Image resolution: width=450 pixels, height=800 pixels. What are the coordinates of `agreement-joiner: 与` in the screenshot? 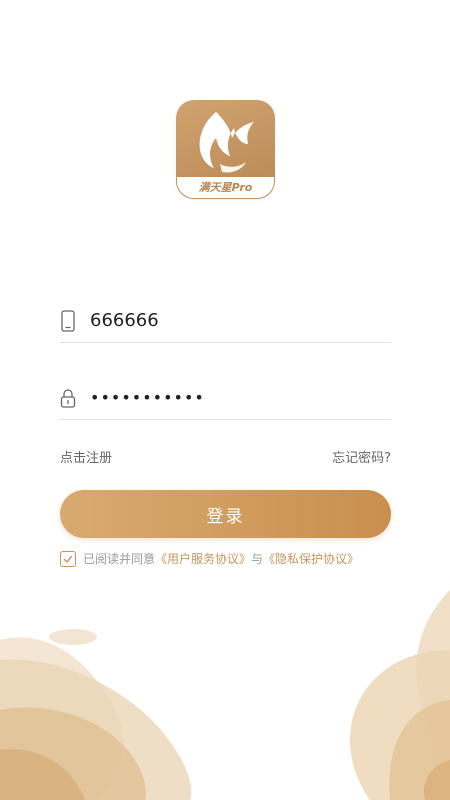 It's located at (257, 559).